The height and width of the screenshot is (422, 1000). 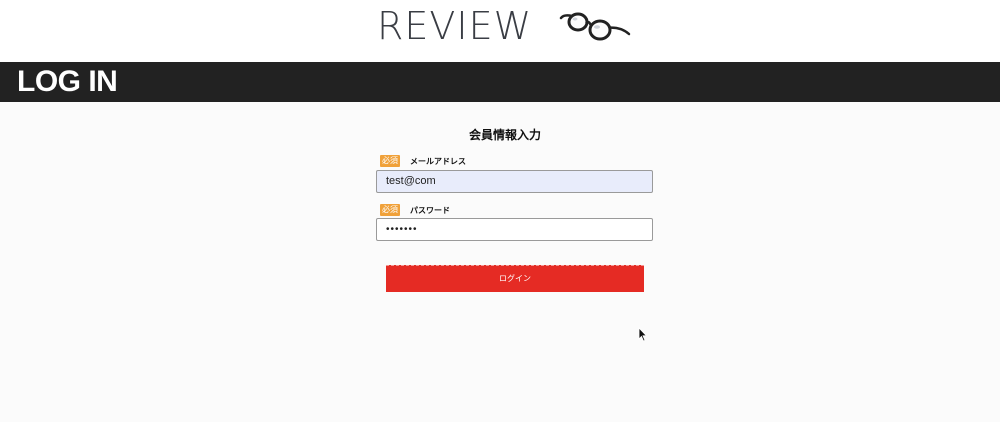 I want to click on site-header: REVIEW, so click(x=500, y=31).